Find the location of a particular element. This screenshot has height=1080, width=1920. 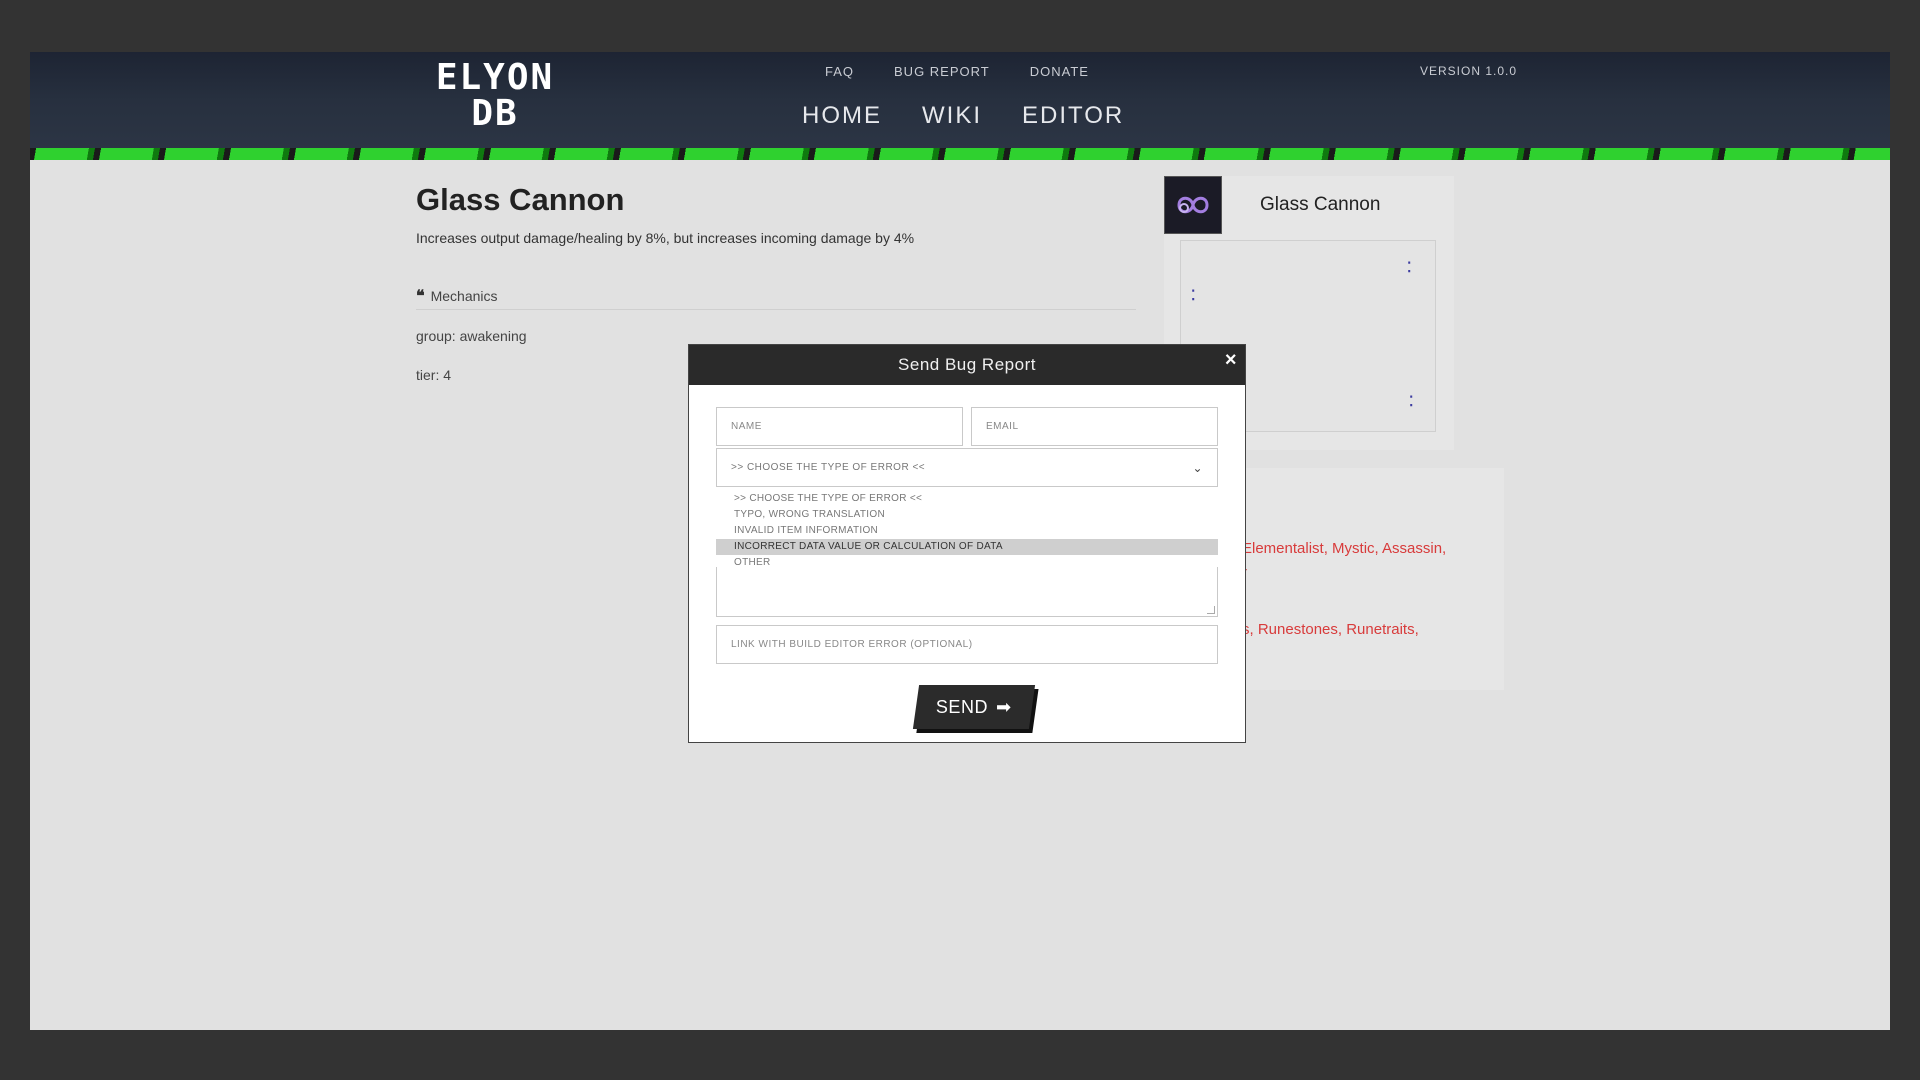

error-type-select-value: >> CHOOSE THE TYPE OF ERROR << is located at coordinates (828, 467).